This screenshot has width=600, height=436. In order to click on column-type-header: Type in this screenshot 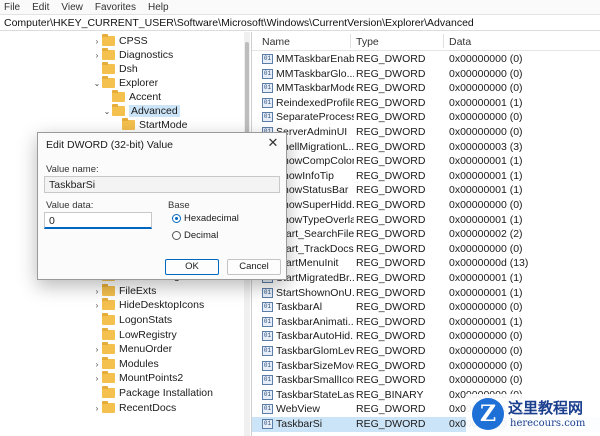, I will do `click(367, 42)`.